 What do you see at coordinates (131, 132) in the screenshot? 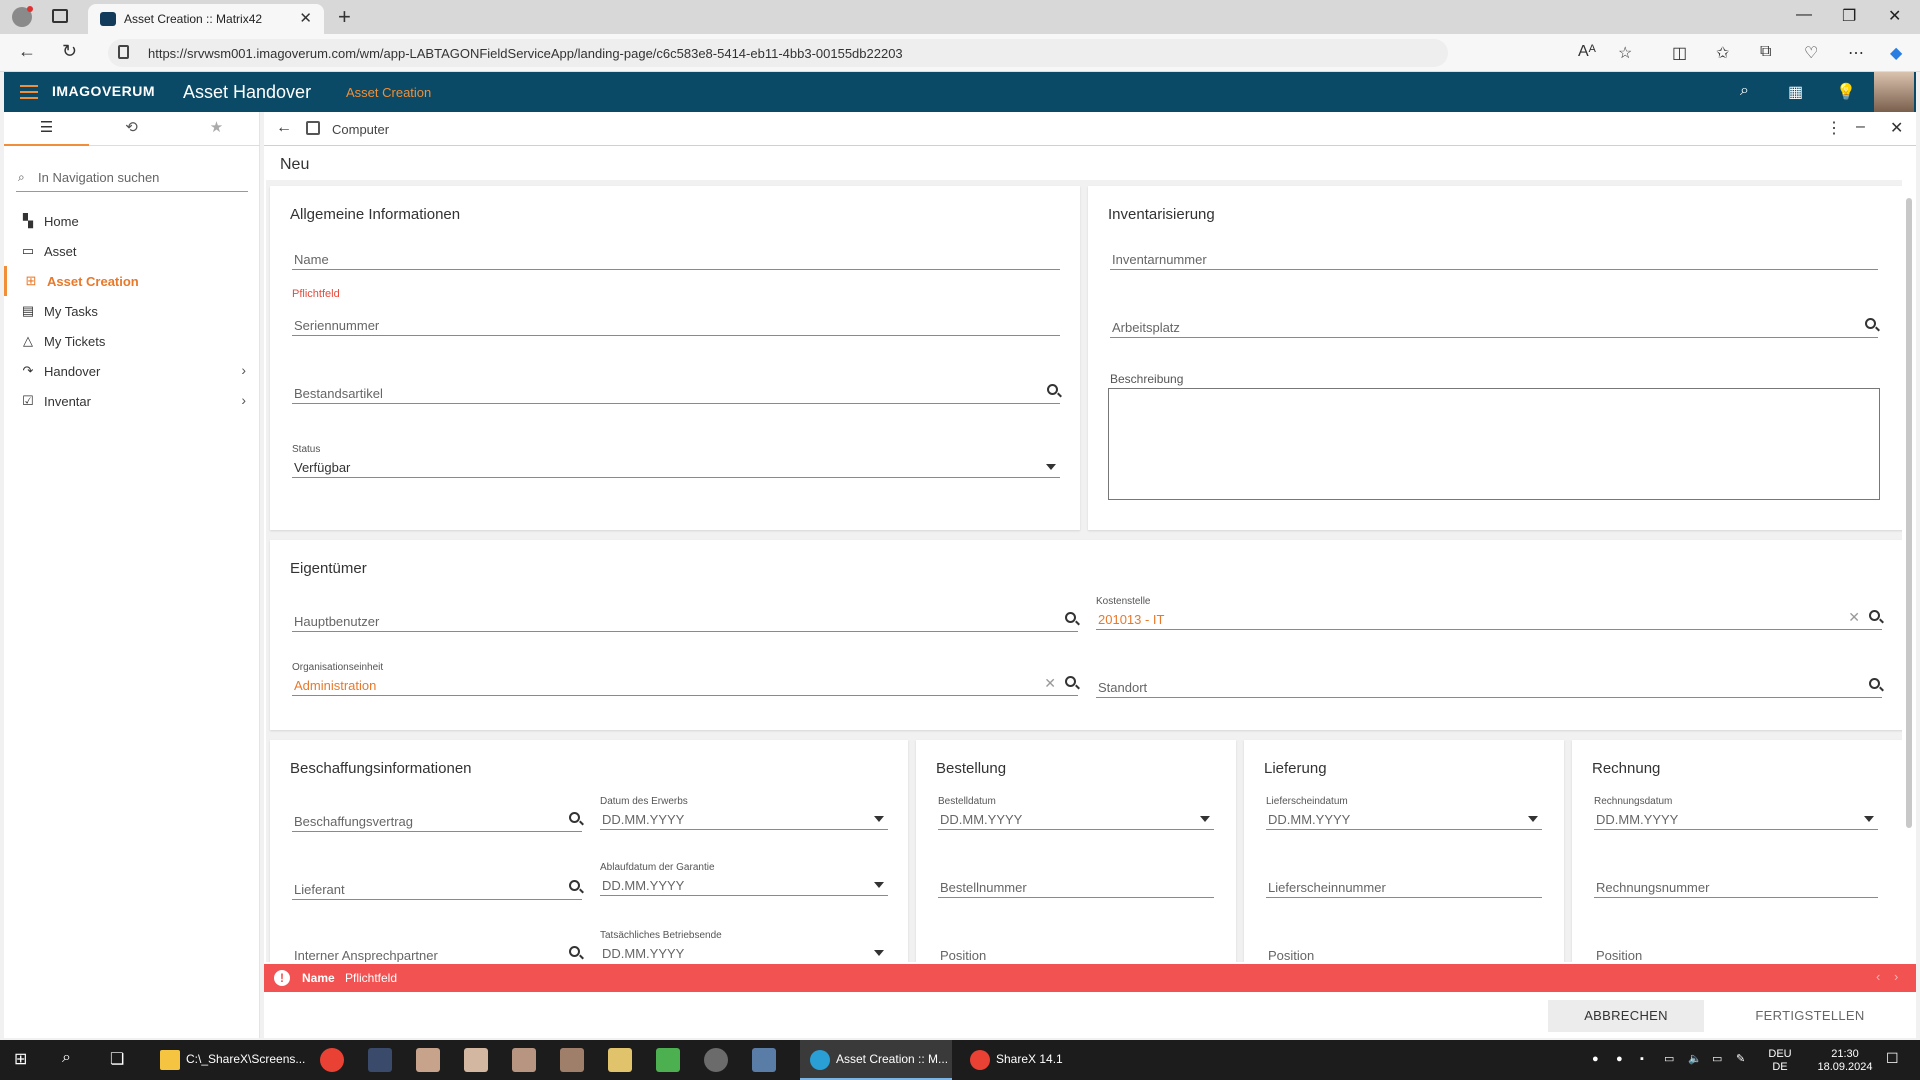
I see `tab-history: ⟲` at bounding box center [131, 132].